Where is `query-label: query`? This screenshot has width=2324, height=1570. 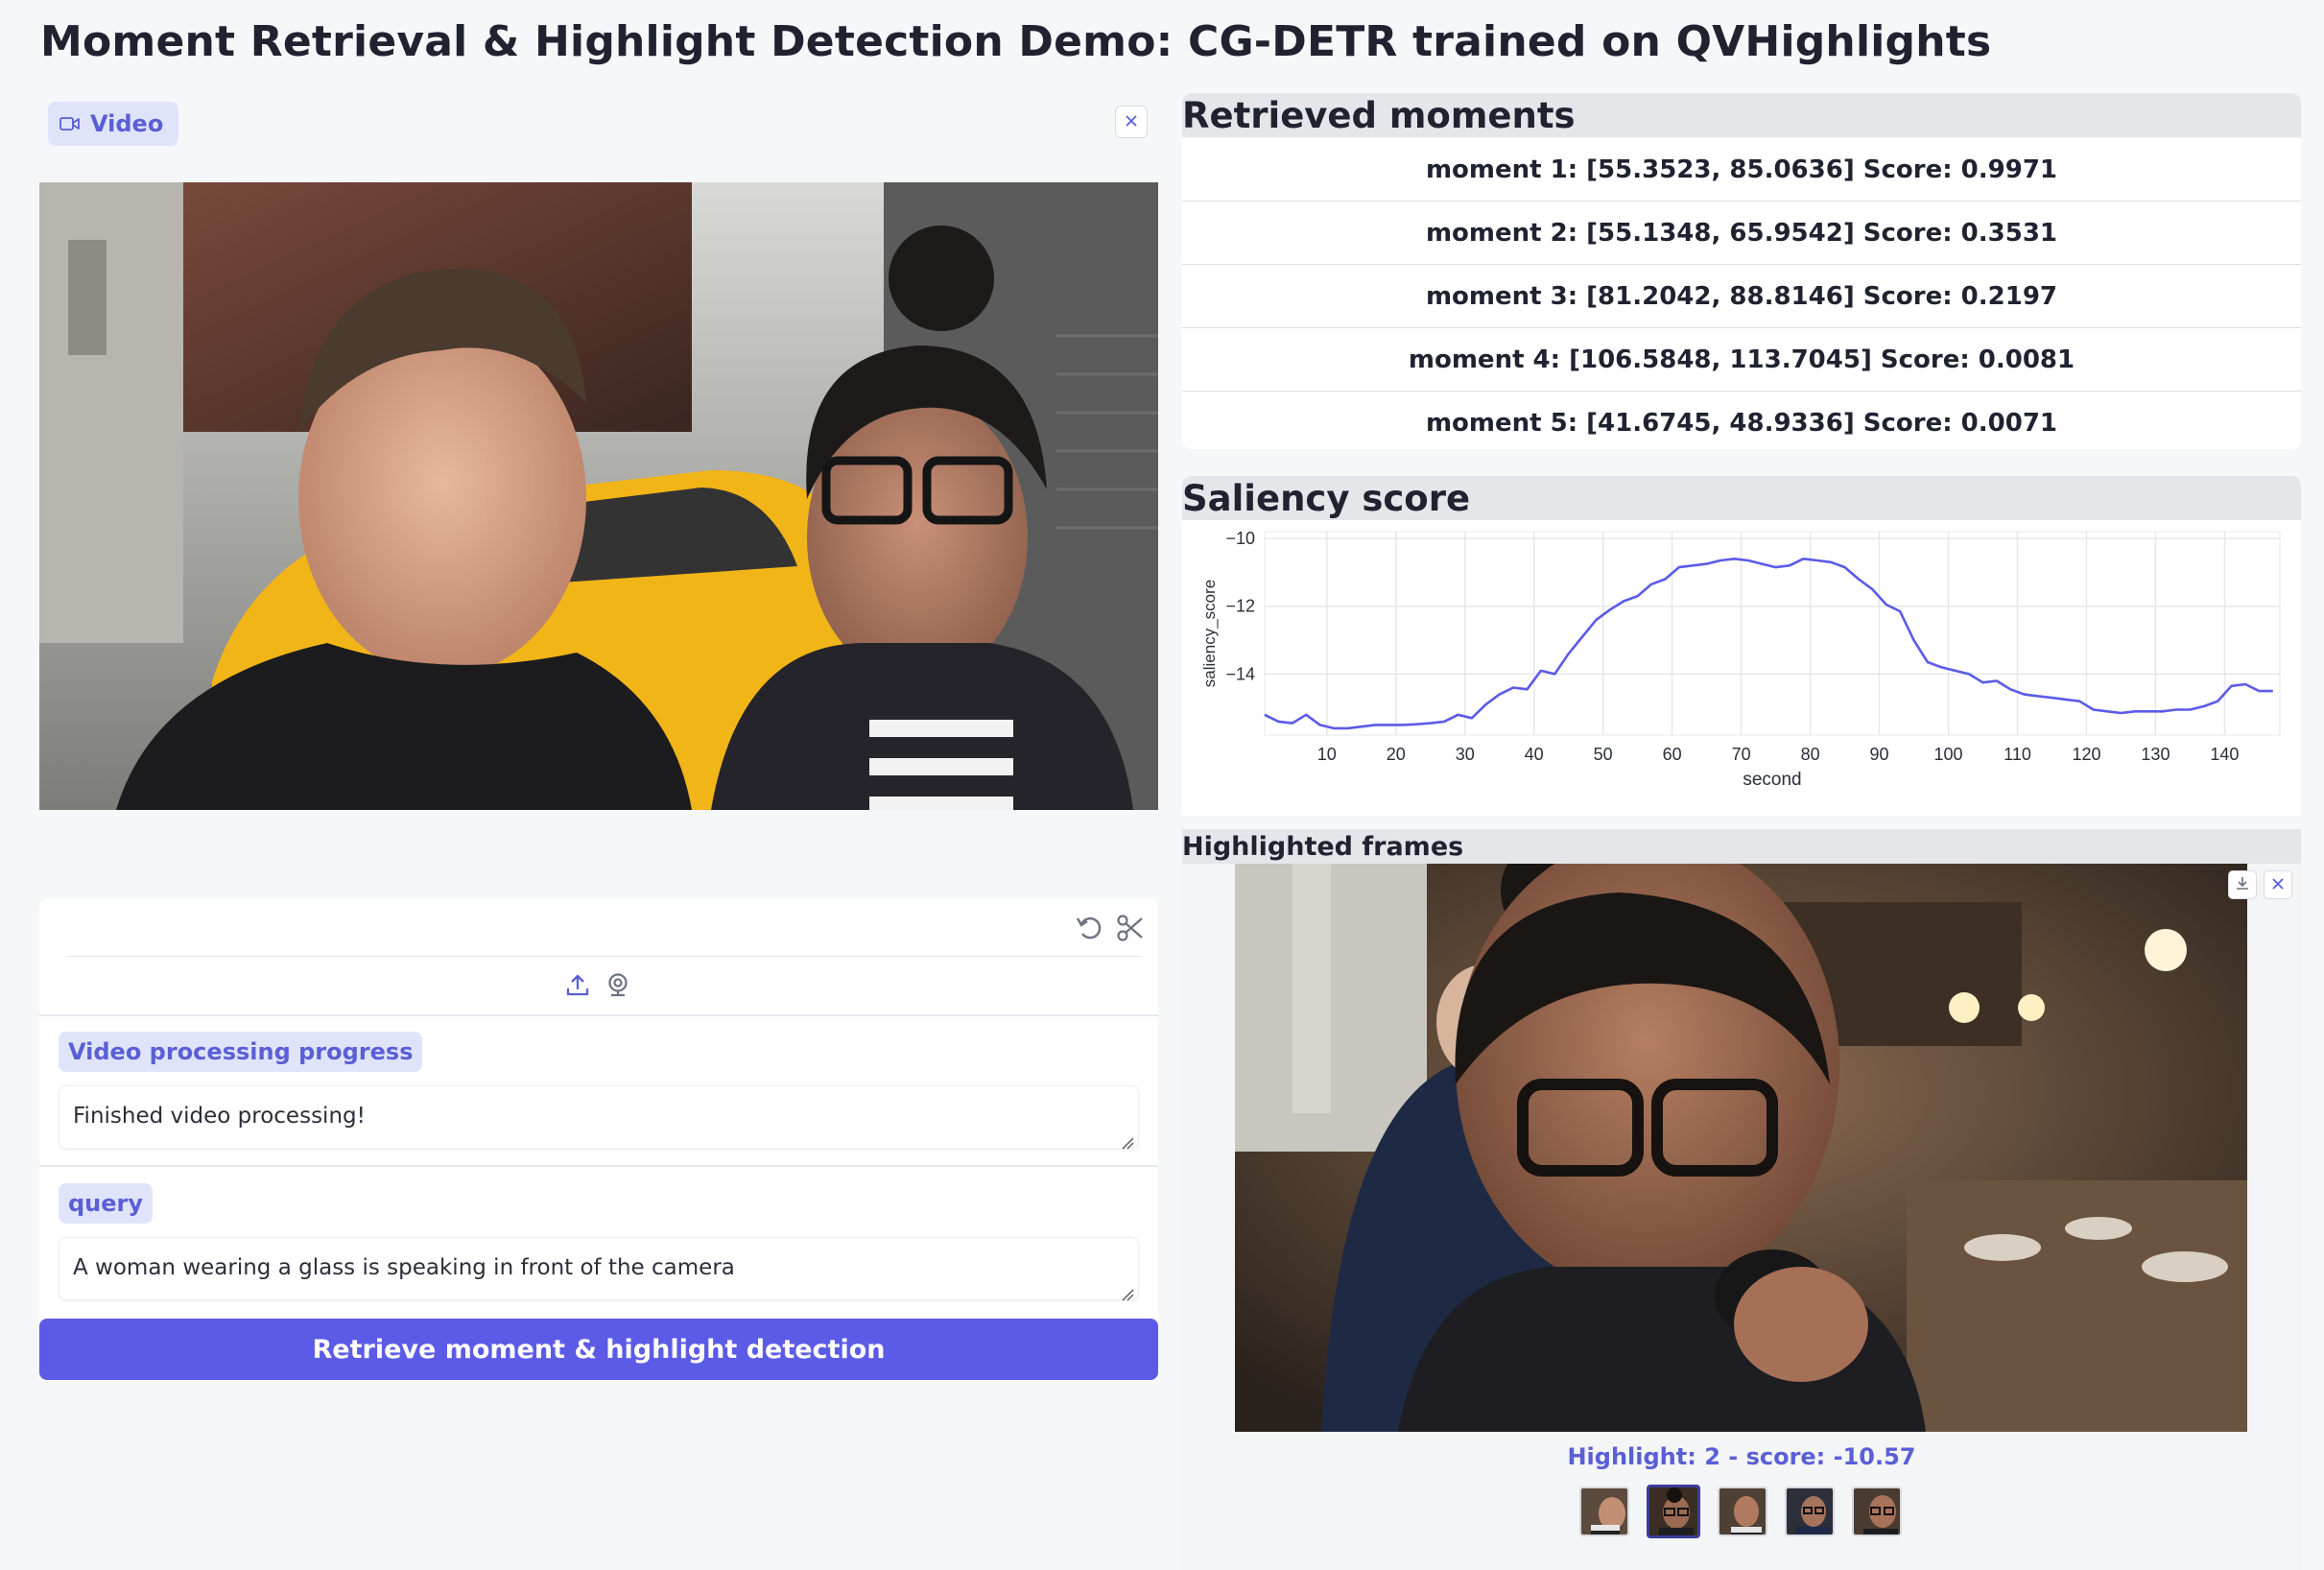
query-label: query is located at coordinates (106, 1203).